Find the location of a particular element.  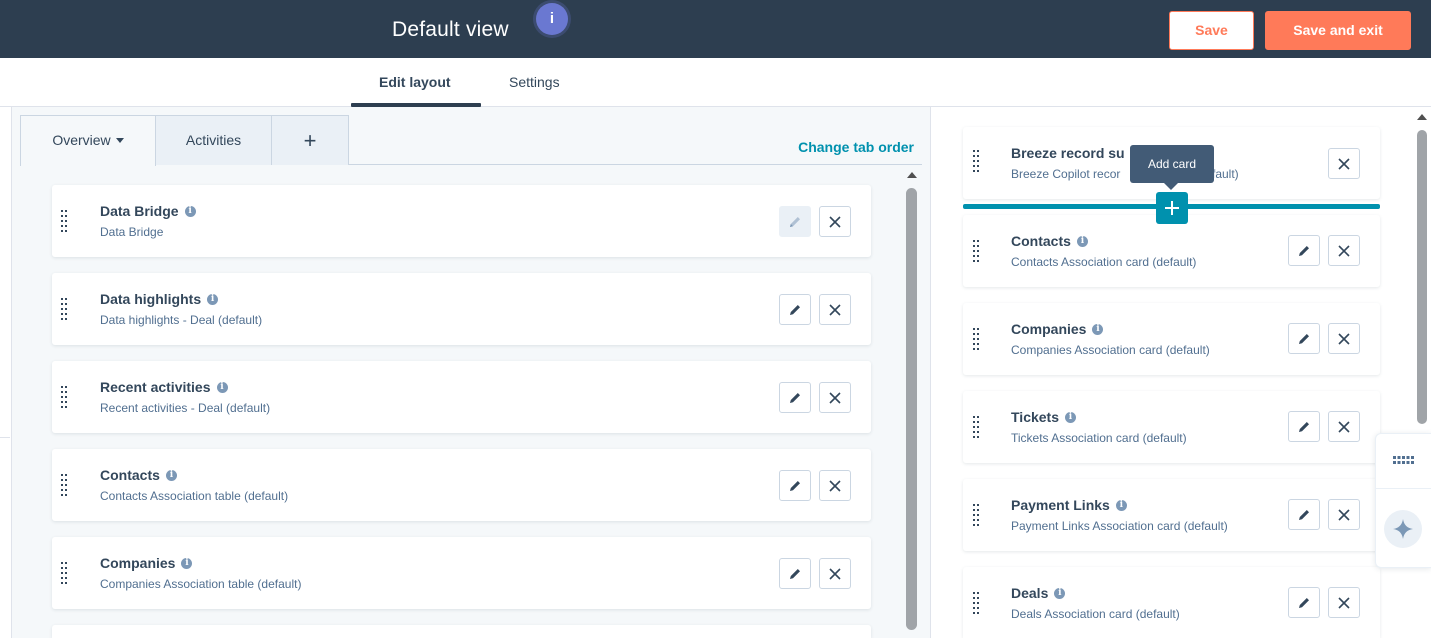

sparkle-icon is located at coordinates (1403, 529).